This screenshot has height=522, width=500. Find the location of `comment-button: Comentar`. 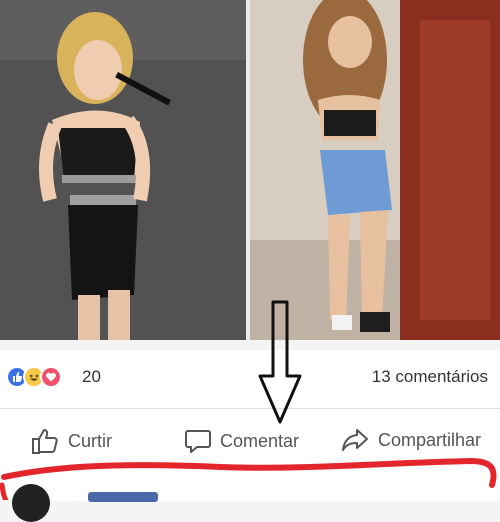

comment-button: Comentar is located at coordinates (241, 441).